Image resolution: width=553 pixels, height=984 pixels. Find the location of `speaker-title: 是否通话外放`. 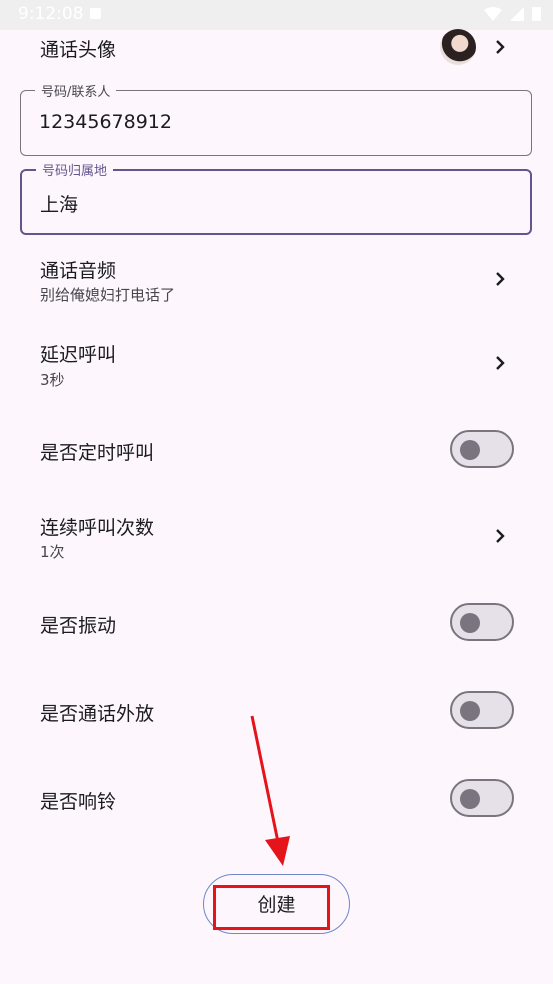

speaker-title: 是否通话外放 is located at coordinates (97, 714).